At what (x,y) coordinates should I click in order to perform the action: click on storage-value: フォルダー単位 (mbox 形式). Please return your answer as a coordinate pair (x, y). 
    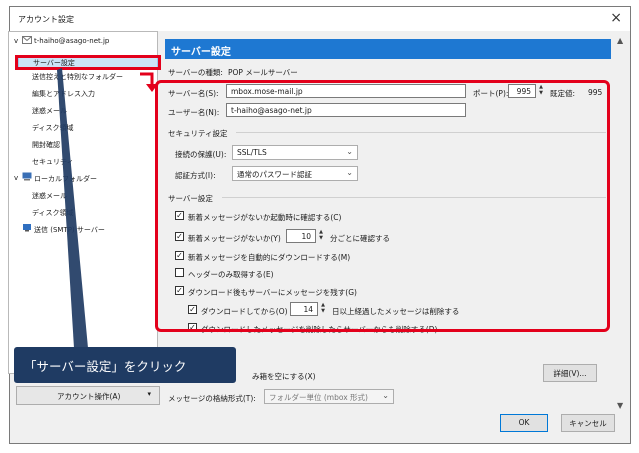
    Looking at the image, I should click on (318, 397).